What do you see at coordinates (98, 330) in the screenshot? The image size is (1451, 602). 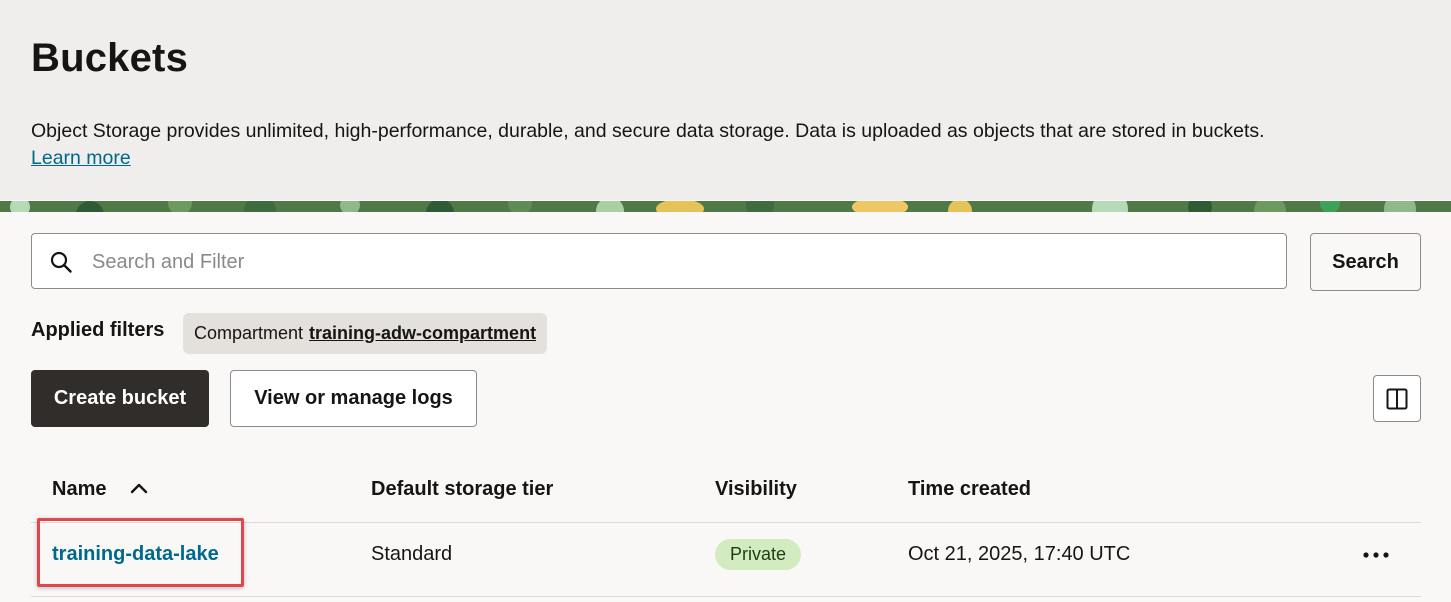 I see `applied-filters-label: Applied filters` at bounding box center [98, 330].